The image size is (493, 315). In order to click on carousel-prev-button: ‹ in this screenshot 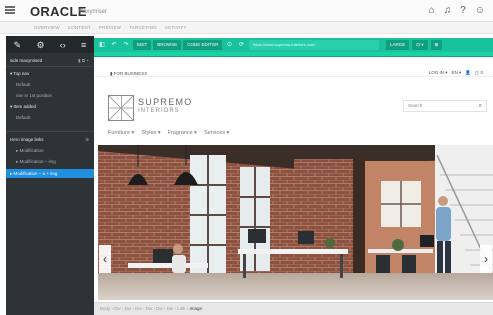, I will do `click(105, 259)`.